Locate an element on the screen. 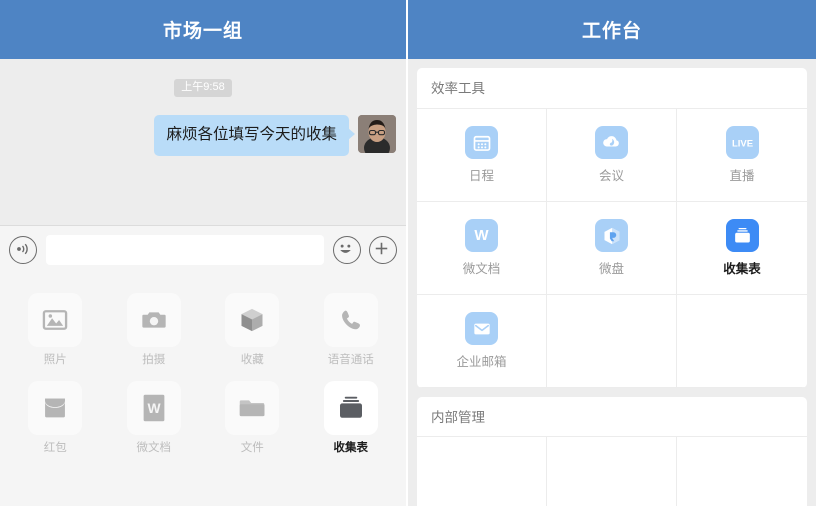 This screenshot has height=506, width=816. avatar-photo is located at coordinates (377, 134).